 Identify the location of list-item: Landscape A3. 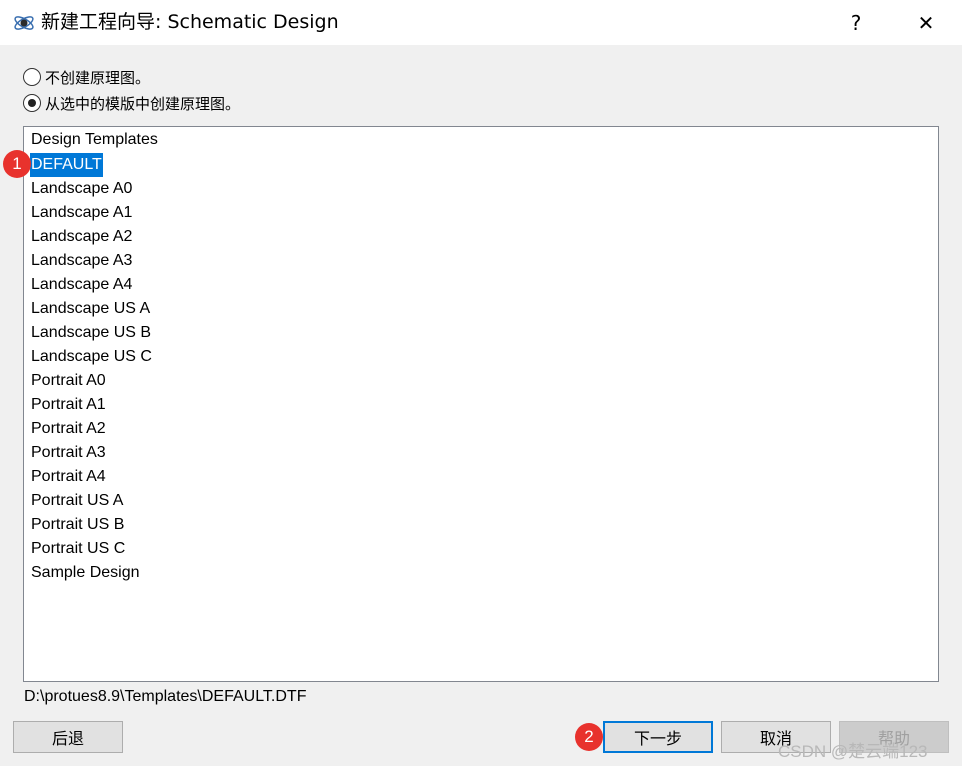
(81, 261).